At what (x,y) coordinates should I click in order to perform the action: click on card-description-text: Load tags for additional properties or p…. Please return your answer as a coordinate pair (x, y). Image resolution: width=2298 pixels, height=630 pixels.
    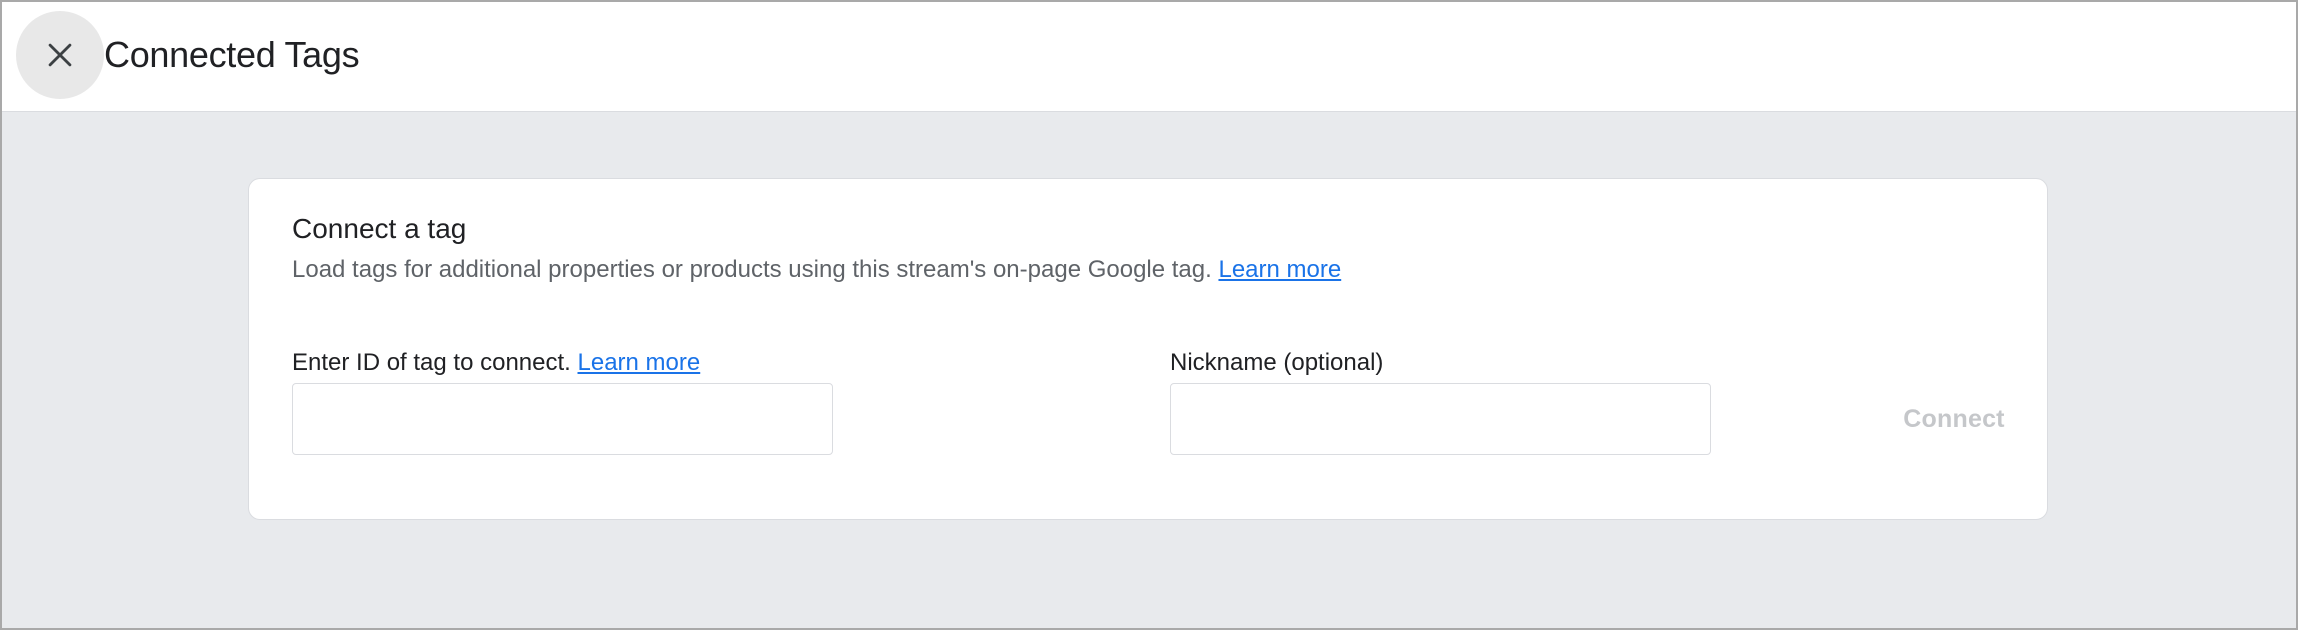
    Looking at the image, I should click on (755, 269).